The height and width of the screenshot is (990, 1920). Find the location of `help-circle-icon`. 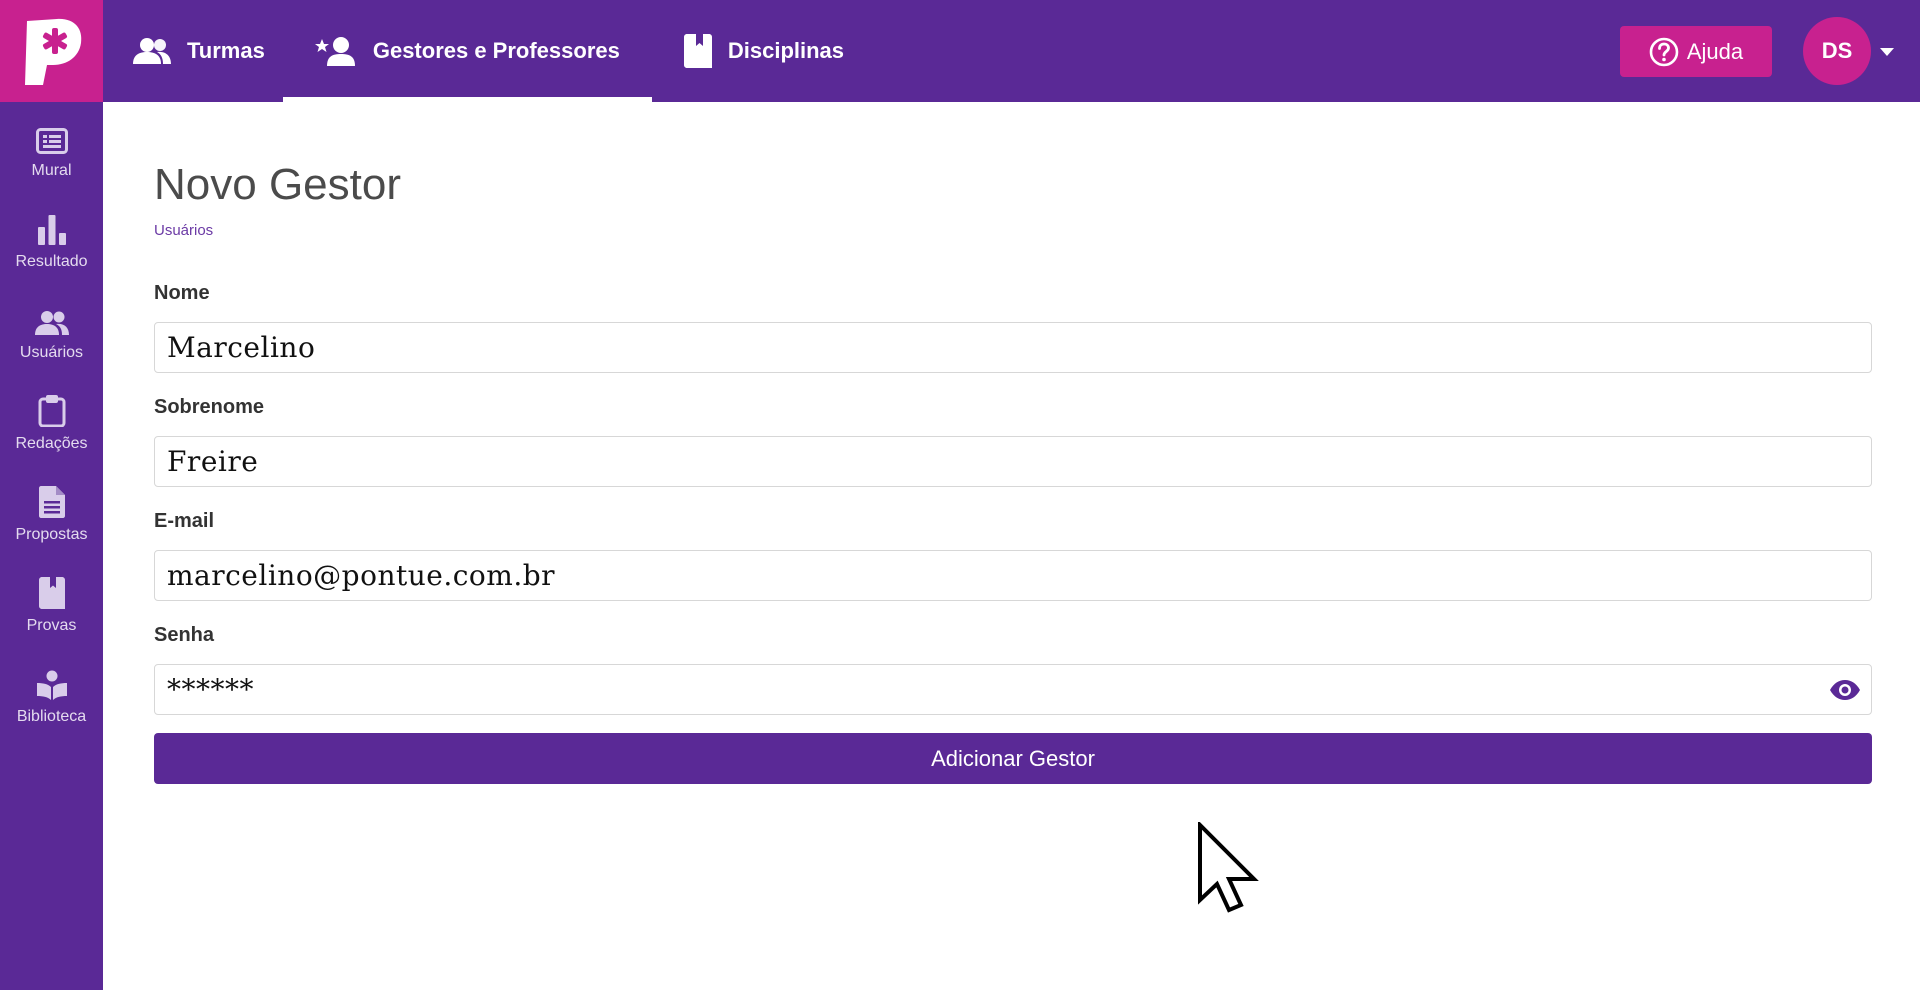

help-circle-icon is located at coordinates (1664, 52).